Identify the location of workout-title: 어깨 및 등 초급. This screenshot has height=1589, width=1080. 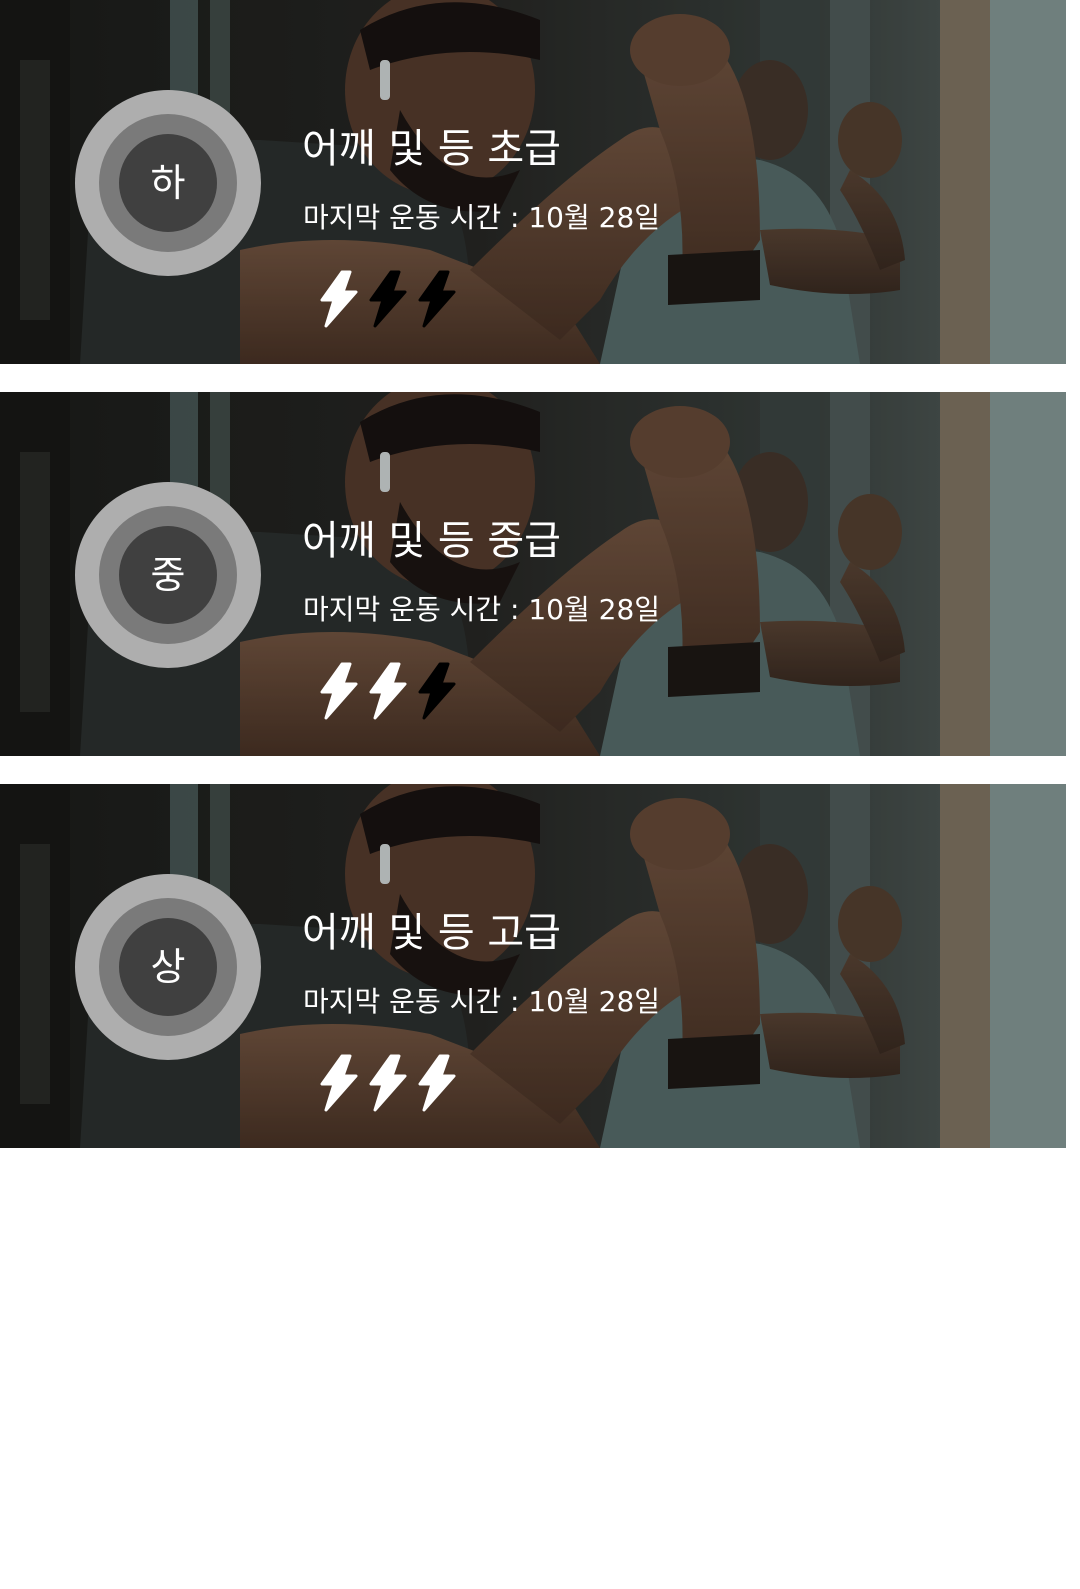
(431, 149).